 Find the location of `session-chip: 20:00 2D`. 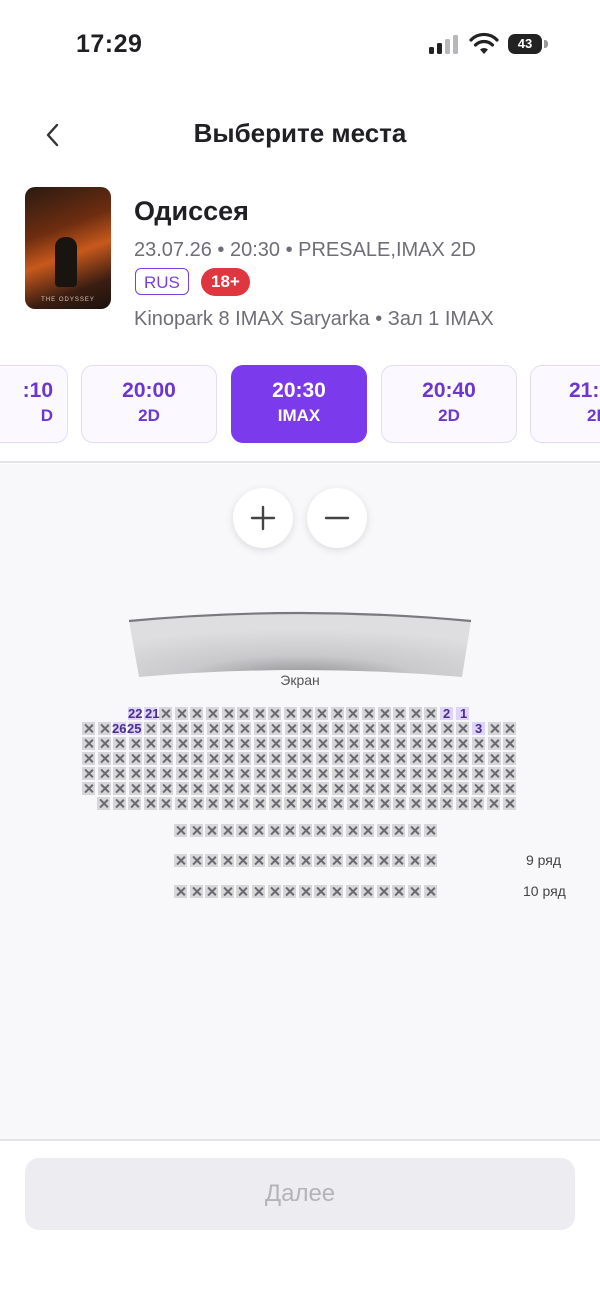

session-chip: 20:00 2D is located at coordinates (149, 404).